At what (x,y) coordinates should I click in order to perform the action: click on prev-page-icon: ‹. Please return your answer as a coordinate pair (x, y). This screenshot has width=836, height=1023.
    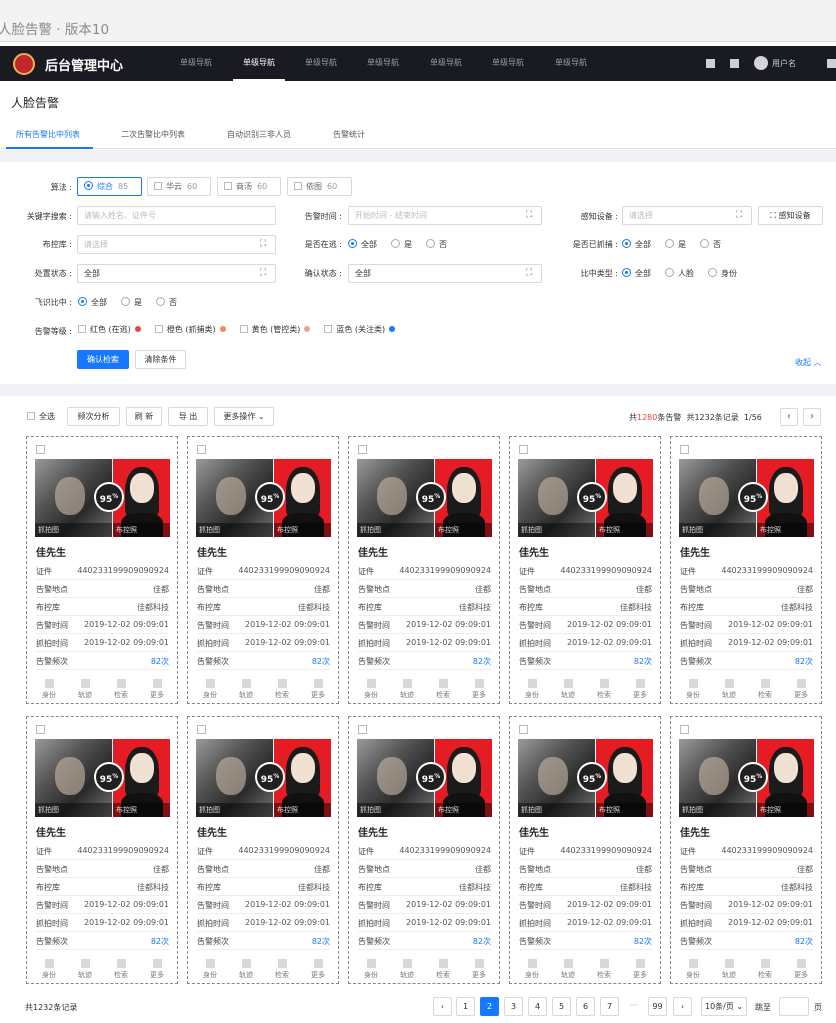
    Looking at the image, I should click on (789, 417).